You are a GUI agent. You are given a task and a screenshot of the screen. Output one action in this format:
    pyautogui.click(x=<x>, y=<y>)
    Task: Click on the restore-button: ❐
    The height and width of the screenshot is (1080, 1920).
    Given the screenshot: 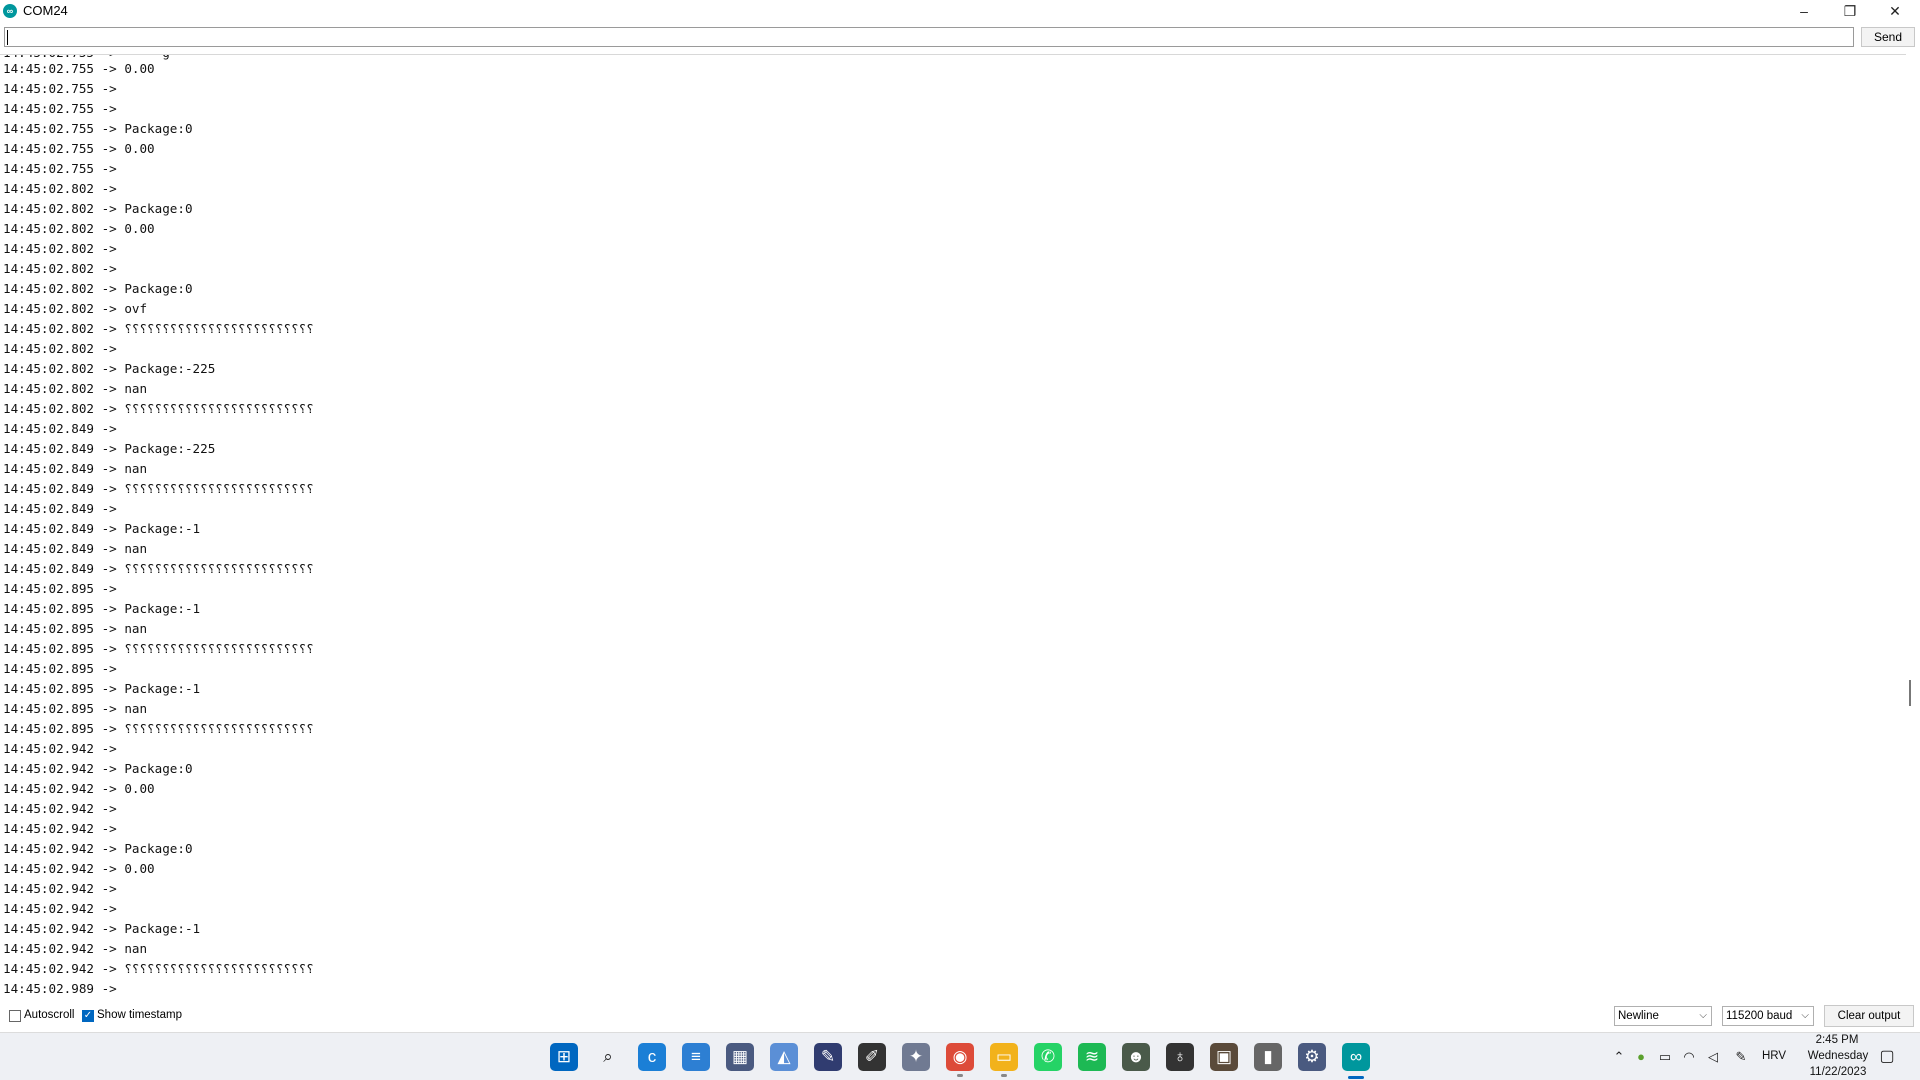 What is the action you would take?
    pyautogui.click(x=1850, y=11)
    